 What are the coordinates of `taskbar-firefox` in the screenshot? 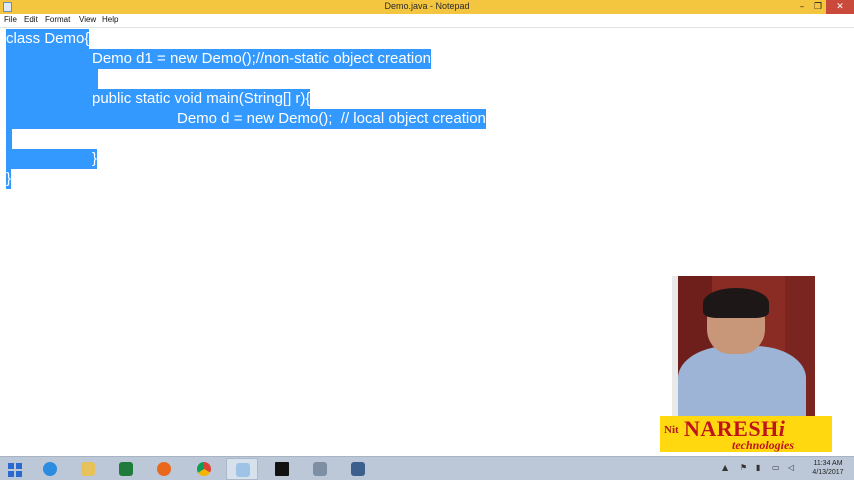 It's located at (164, 469).